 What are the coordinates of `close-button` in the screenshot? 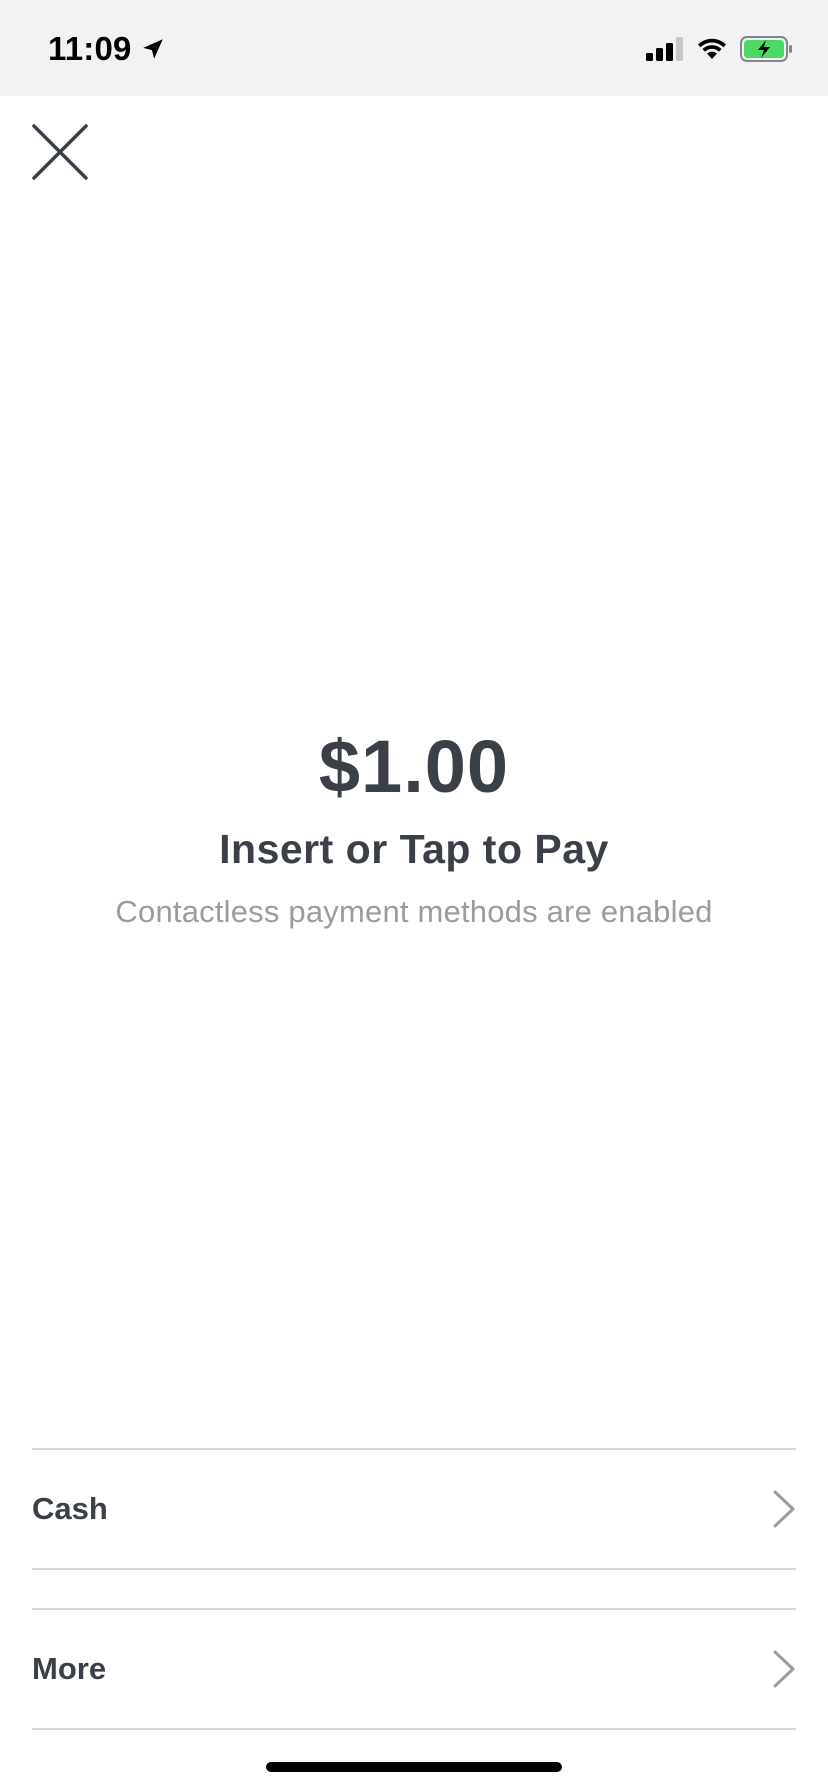 It's located at (60, 152).